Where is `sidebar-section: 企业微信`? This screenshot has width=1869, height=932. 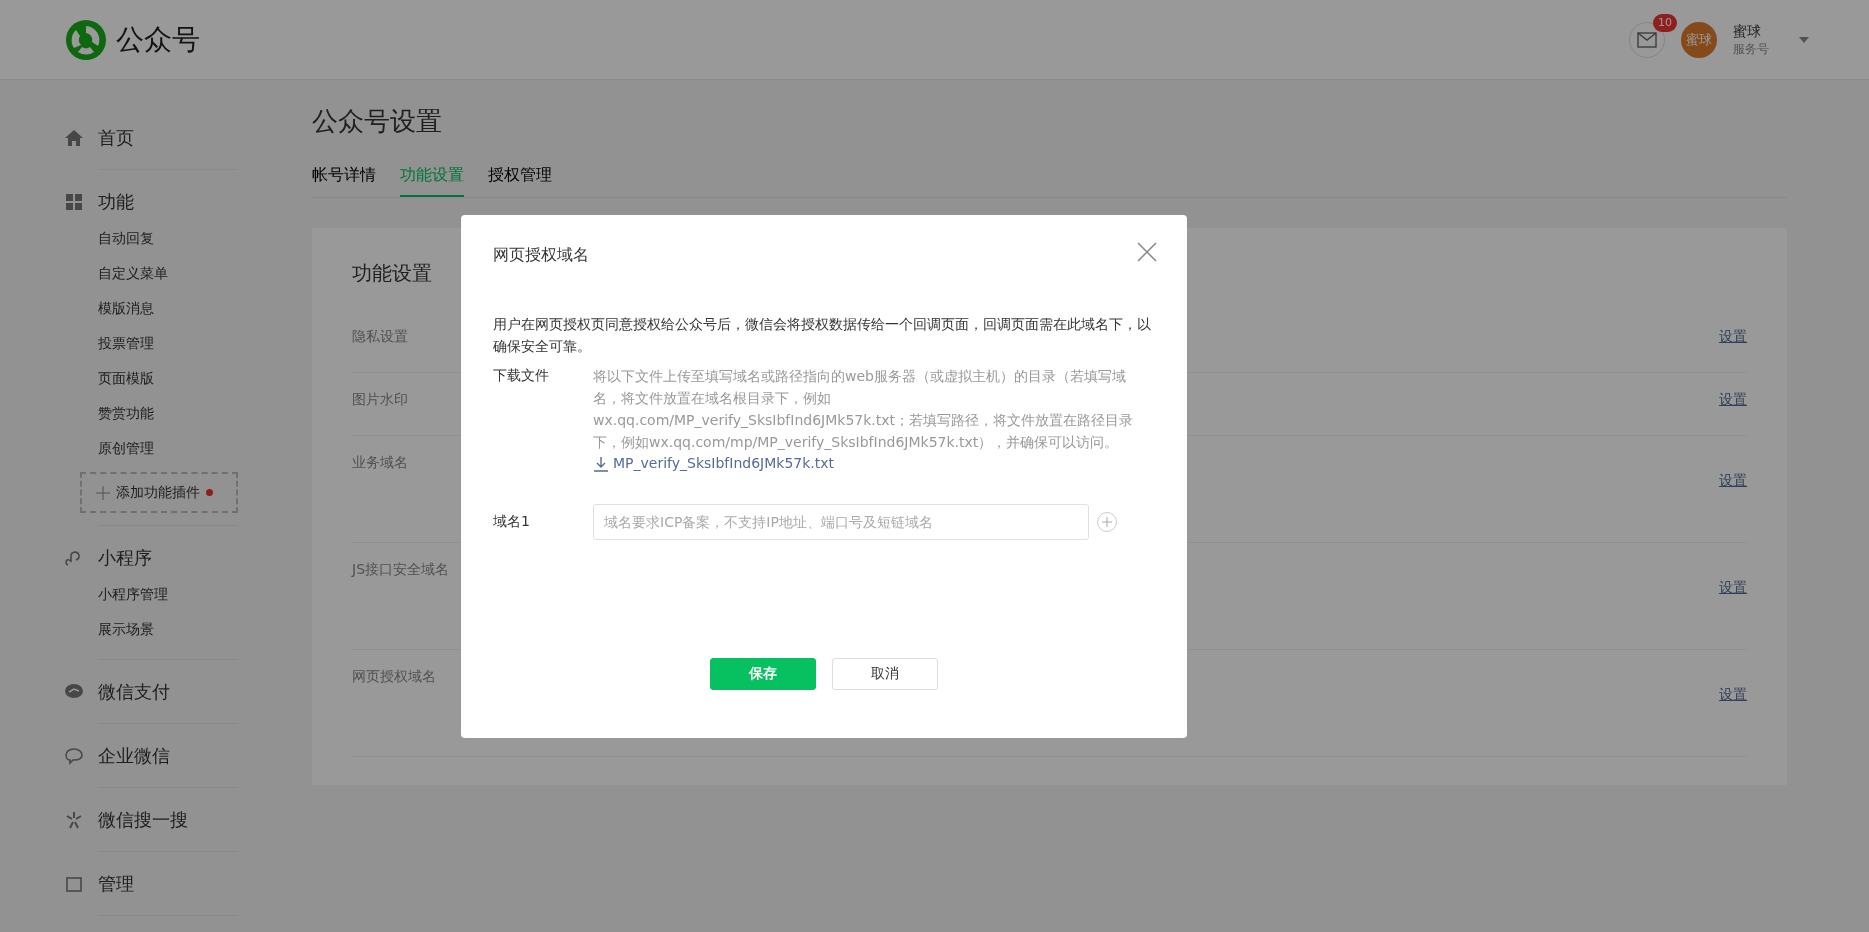 sidebar-section: 企业微信 is located at coordinates (151, 755).